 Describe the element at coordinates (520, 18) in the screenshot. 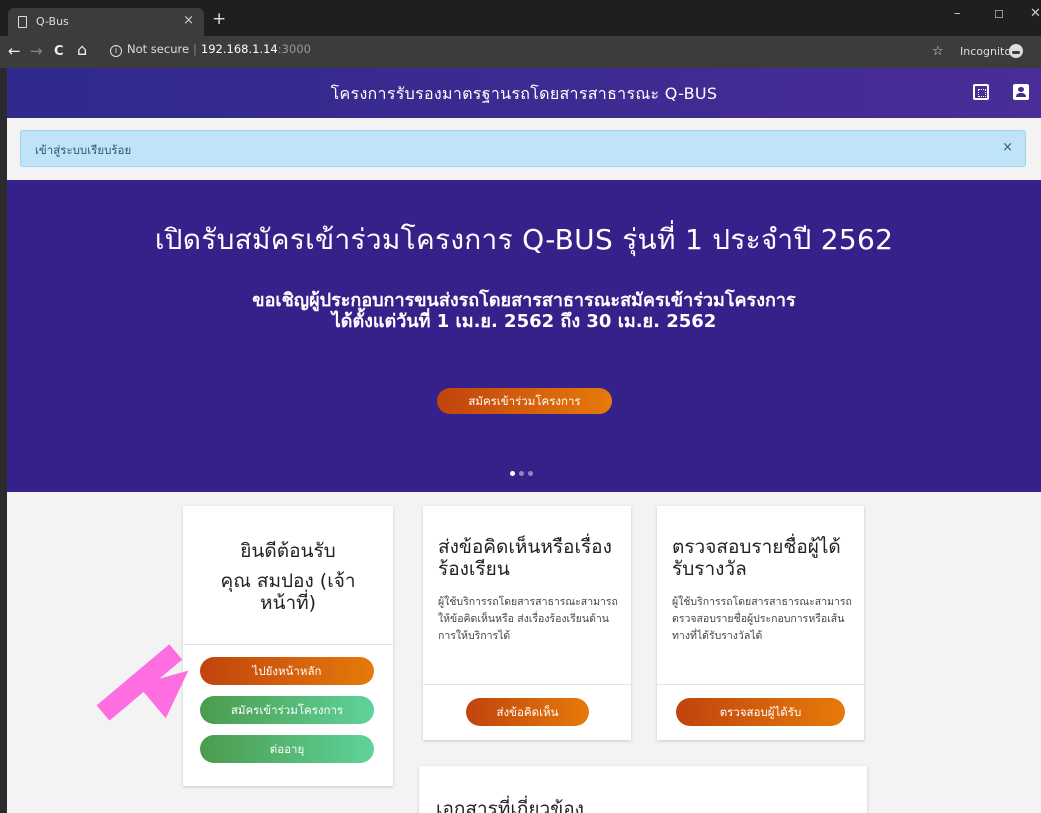

I see `browser-tab-strip: Q-Bus × + – ☐ ✕` at that location.